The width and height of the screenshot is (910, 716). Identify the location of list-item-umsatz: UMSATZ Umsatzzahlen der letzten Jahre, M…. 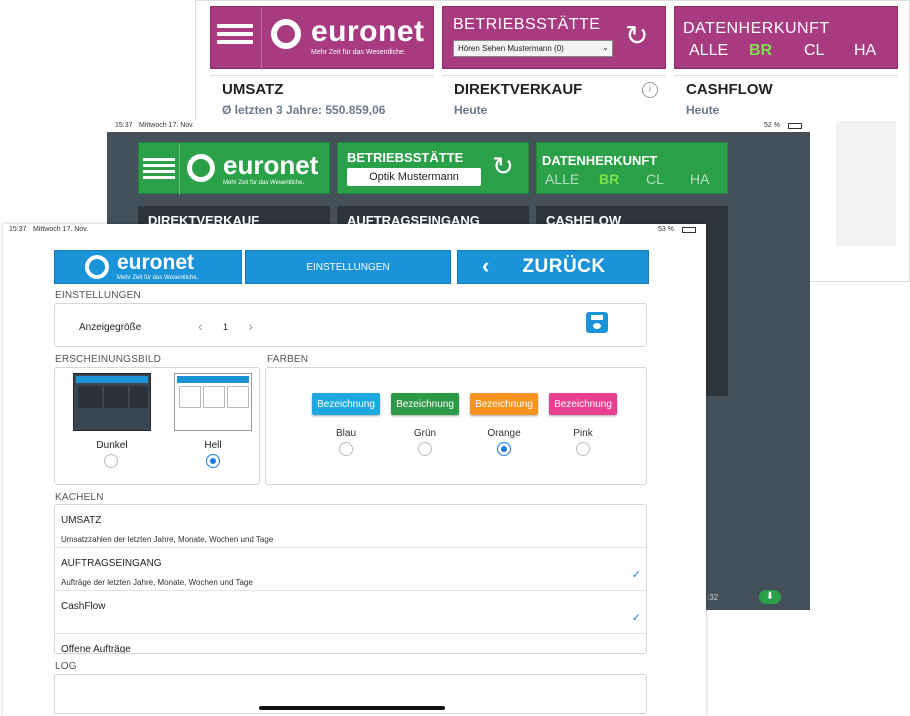
(350, 526).